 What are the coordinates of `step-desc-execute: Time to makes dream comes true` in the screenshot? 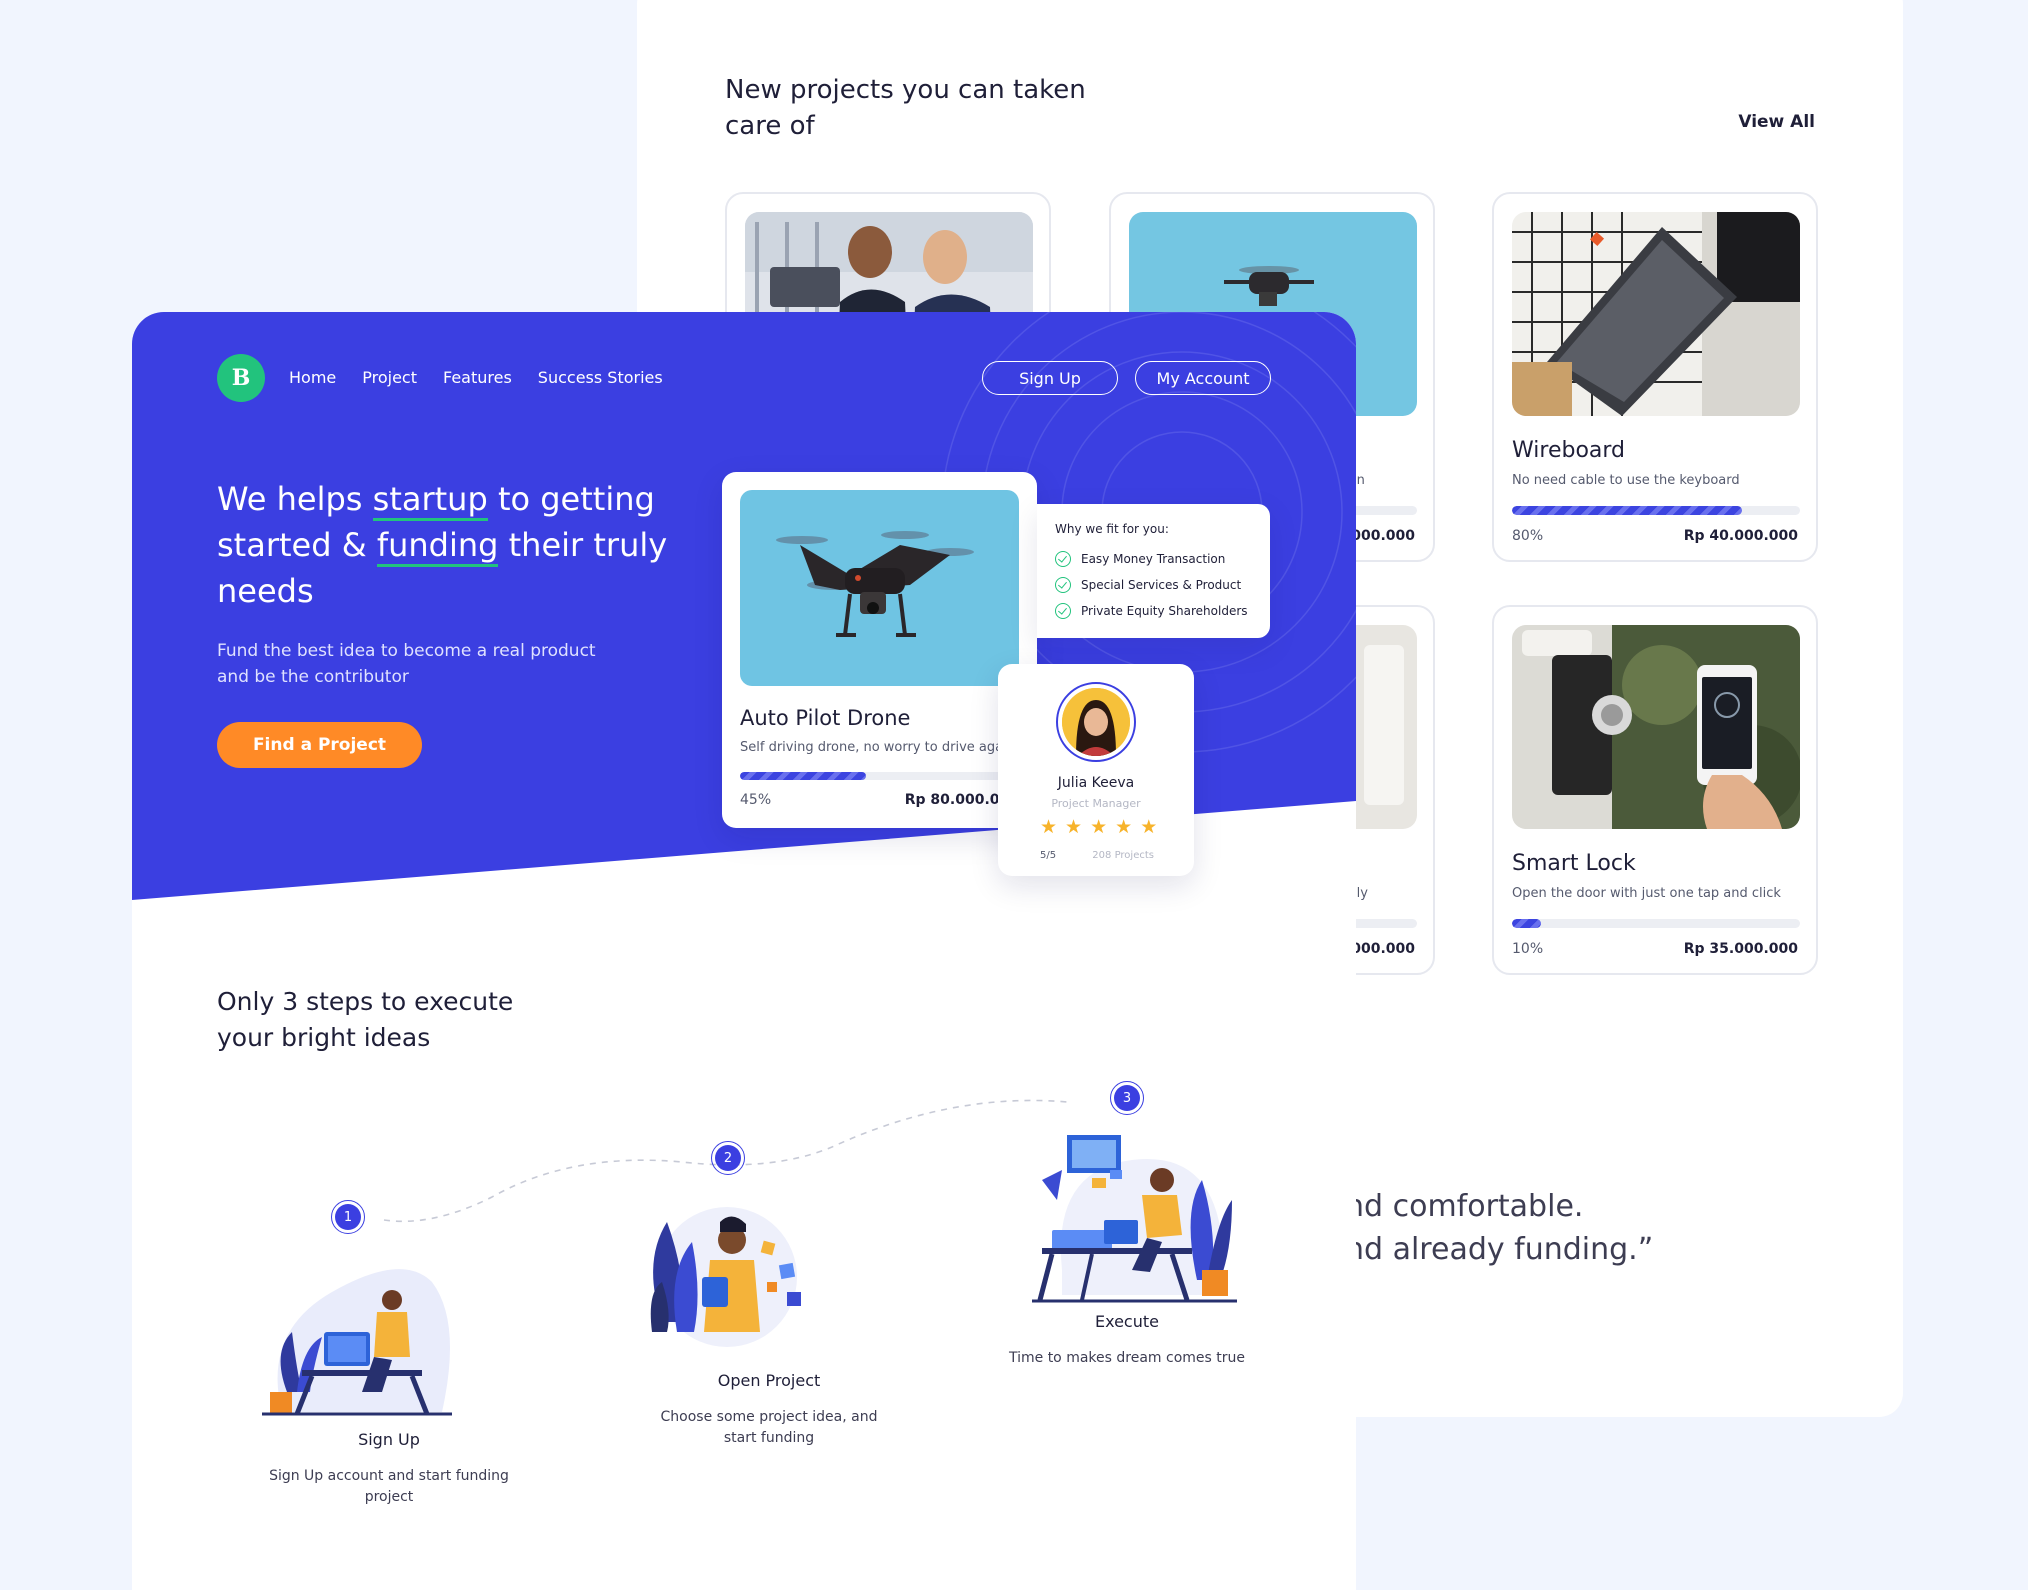 It's located at (1126, 1358).